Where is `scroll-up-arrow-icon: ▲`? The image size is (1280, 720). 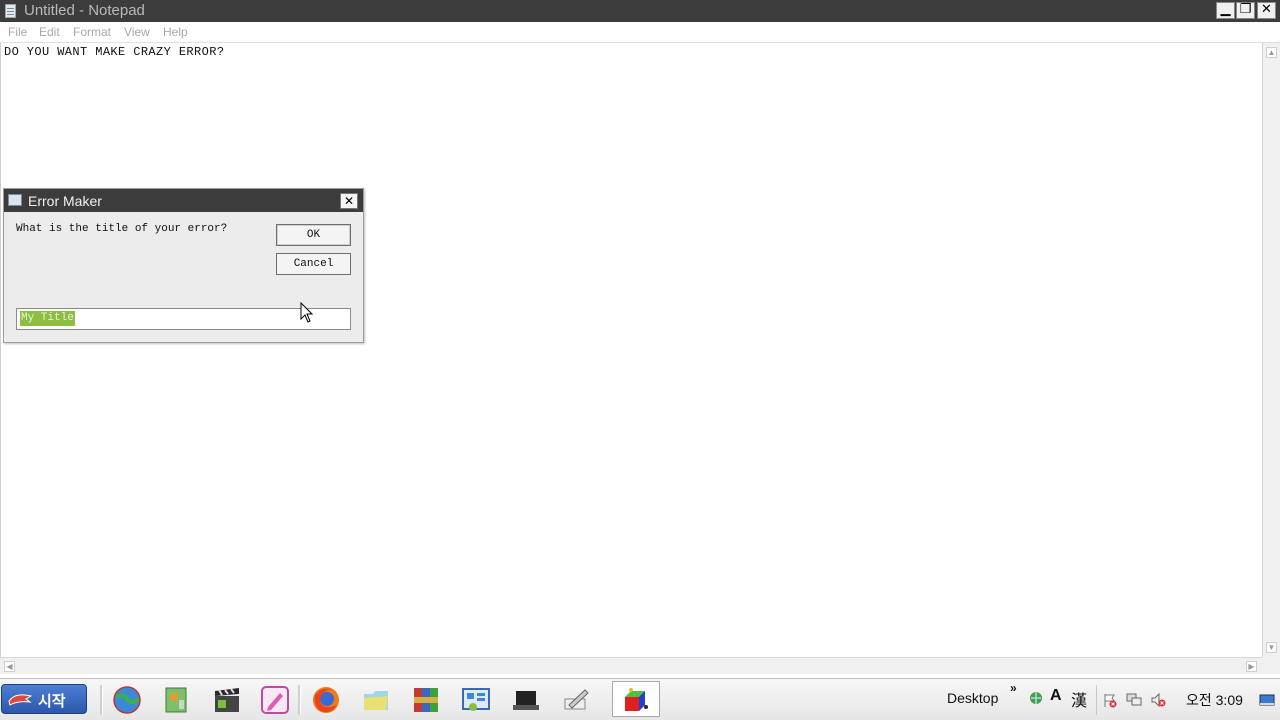
scroll-up-arrow-icon: ▲ is located at coordinates (1271, 52).